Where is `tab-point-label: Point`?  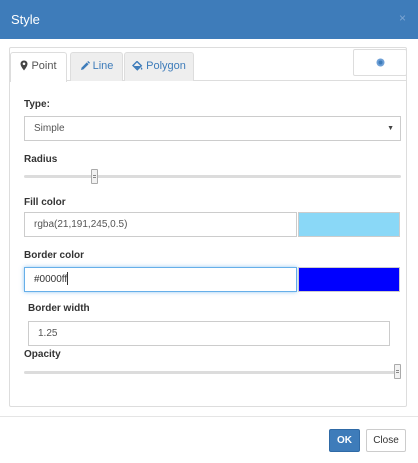 tab-point-label: Point is located at coordinates (44, 66).